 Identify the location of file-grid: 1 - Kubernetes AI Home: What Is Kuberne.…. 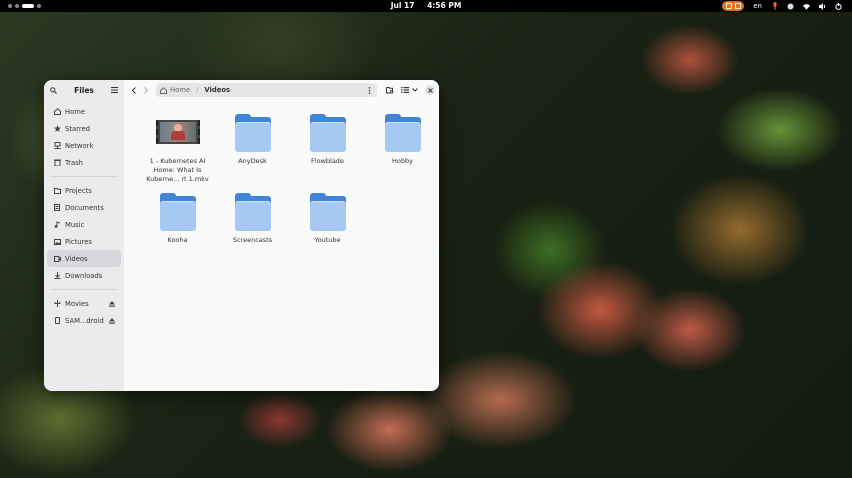
(289, 179).